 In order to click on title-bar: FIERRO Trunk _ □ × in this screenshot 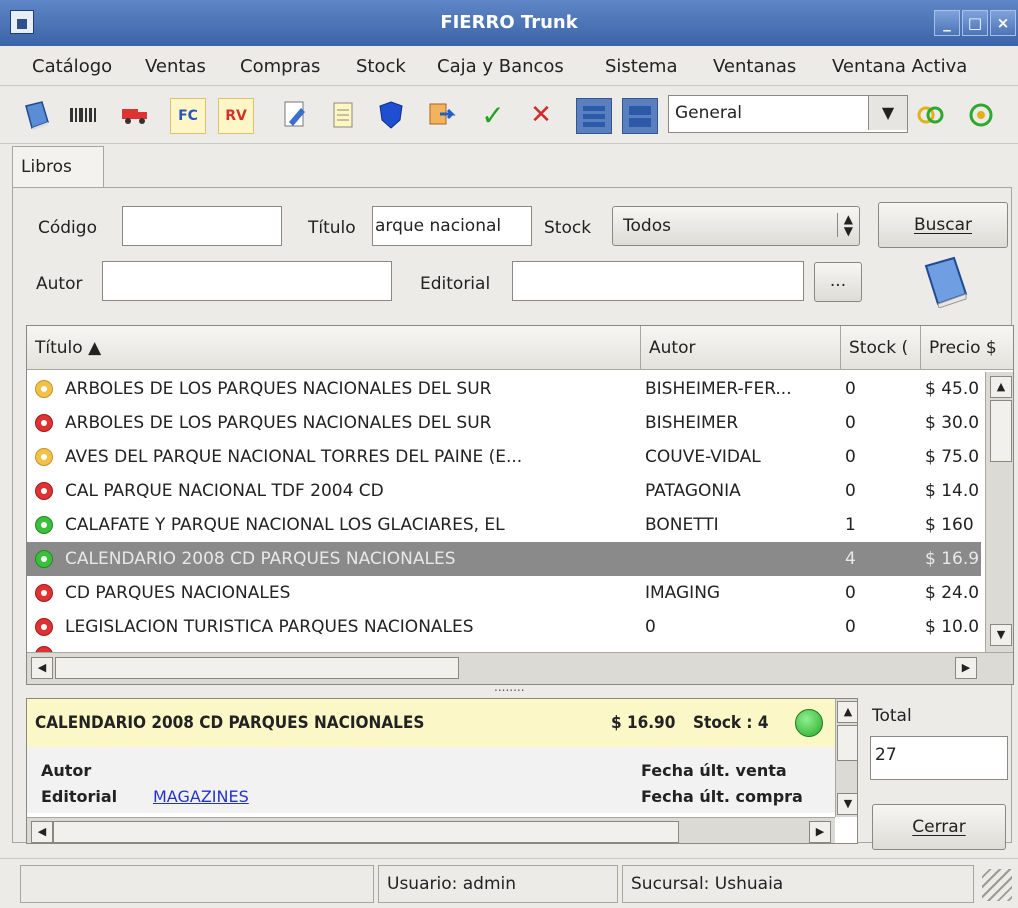, I will do `click(509, 23)`.